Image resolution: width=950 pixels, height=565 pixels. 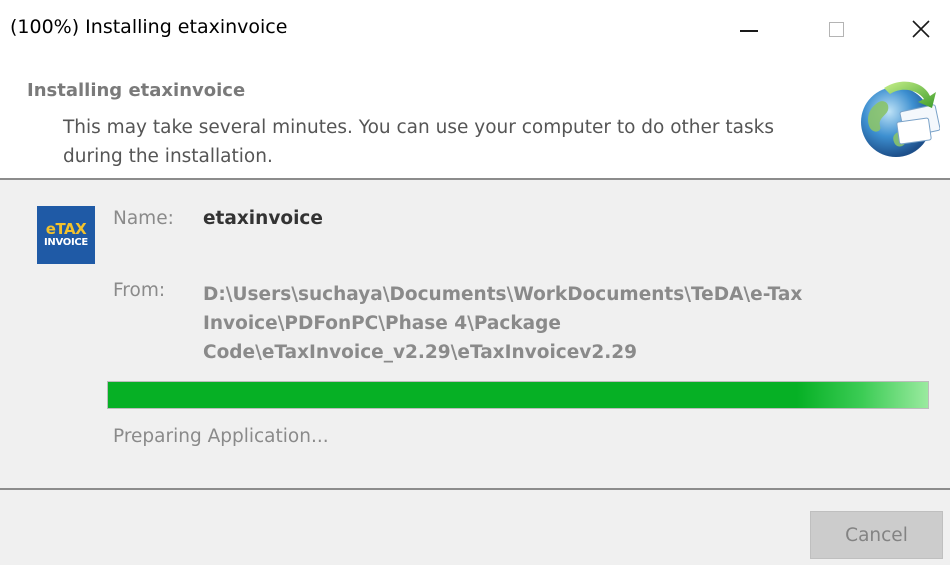 I want to click on globe-install-icon, so click(x=900, y=119).